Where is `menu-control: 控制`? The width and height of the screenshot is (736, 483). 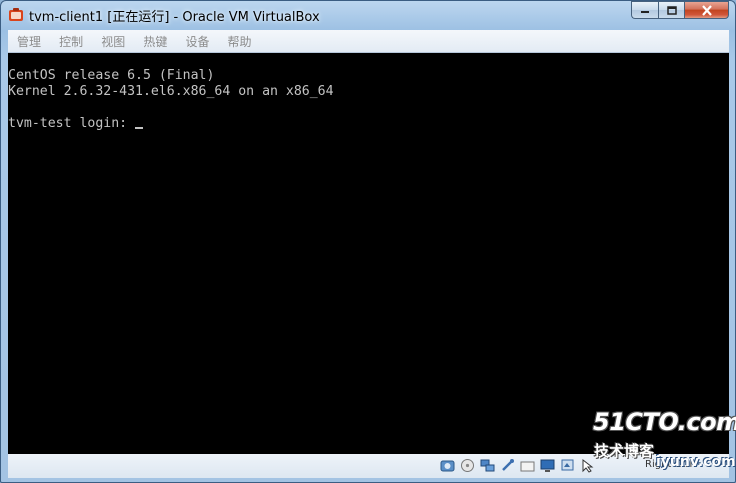 menu-control: 控制 is located at coordinates (71, 40).